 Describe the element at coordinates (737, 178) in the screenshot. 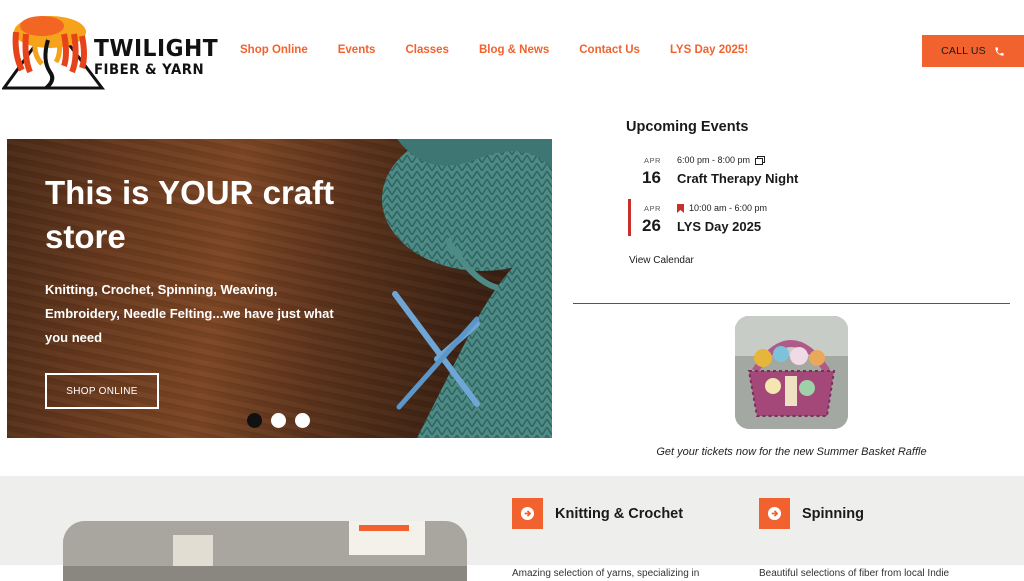

I see `event-name: Craft Therapy Night` at that location.